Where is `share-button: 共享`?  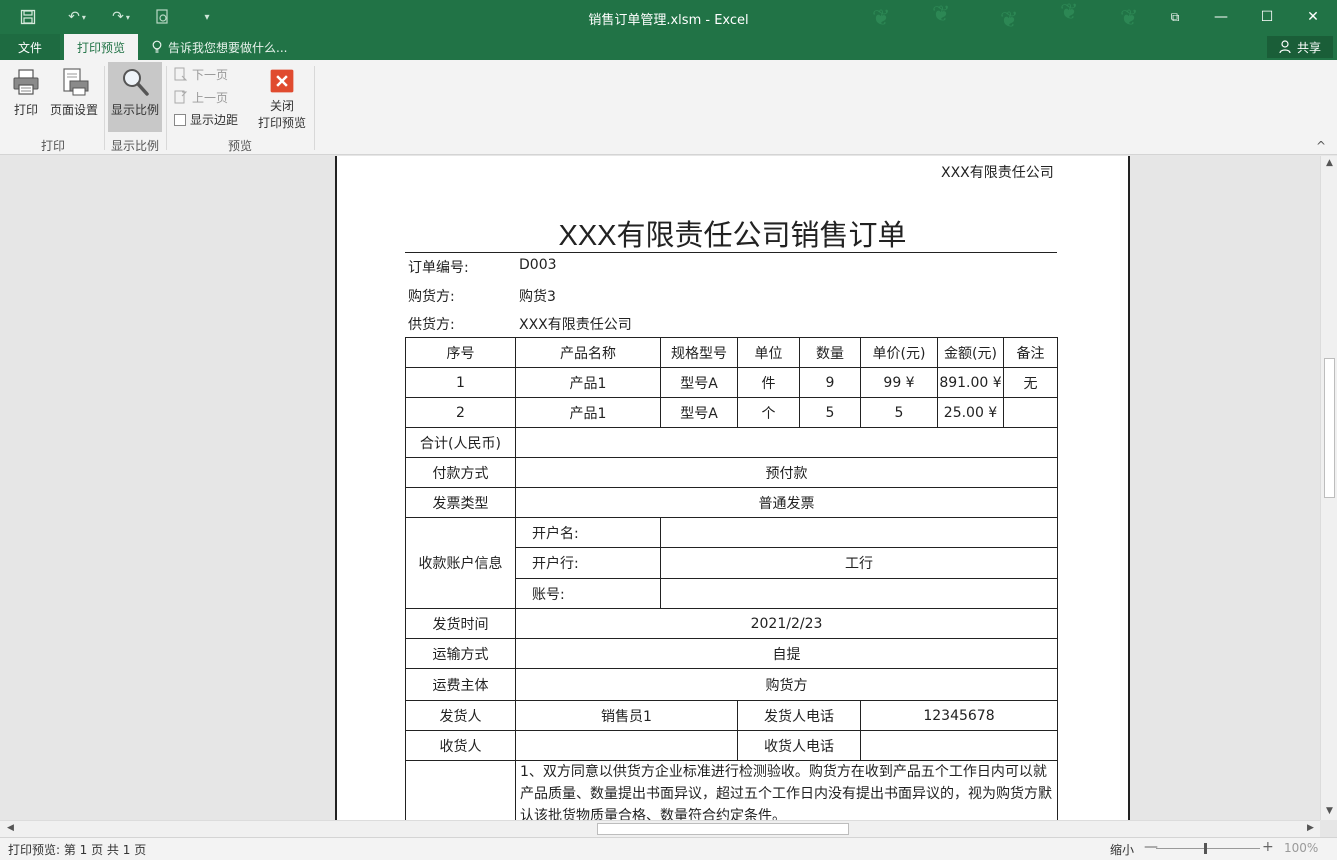 share-button: 共享 is located at coordinates (1300, 47).